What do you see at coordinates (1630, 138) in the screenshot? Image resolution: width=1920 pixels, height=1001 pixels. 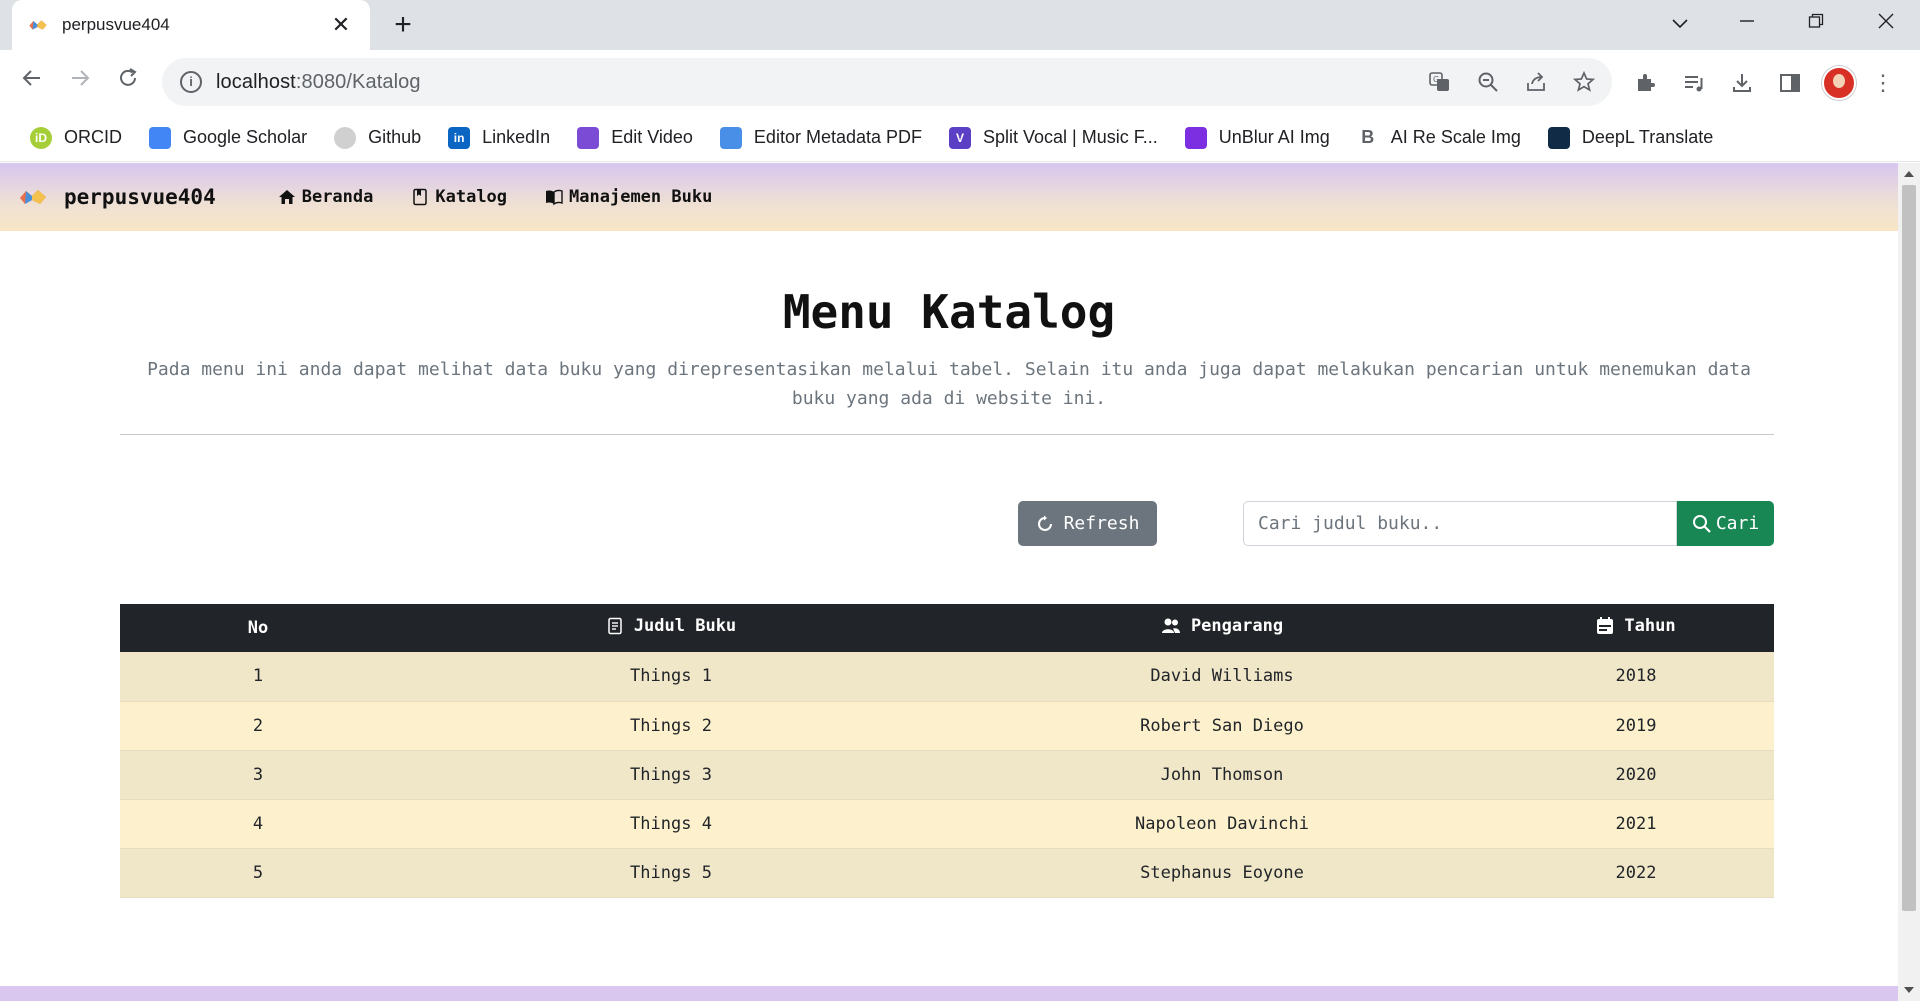 I see `bookmark-item: DeepL Translate` at bounding box center [1630, 138].